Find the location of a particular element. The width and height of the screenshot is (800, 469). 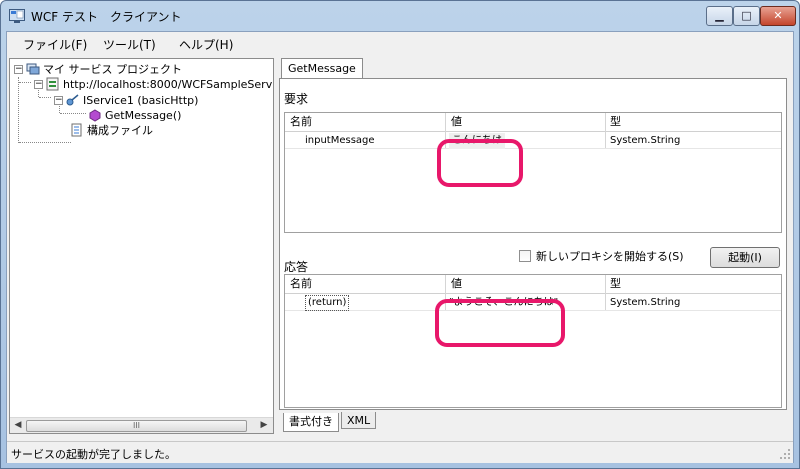

tree-horizontal-scrollbar: ◀ III ▶ is located at coordinates (141, 425).